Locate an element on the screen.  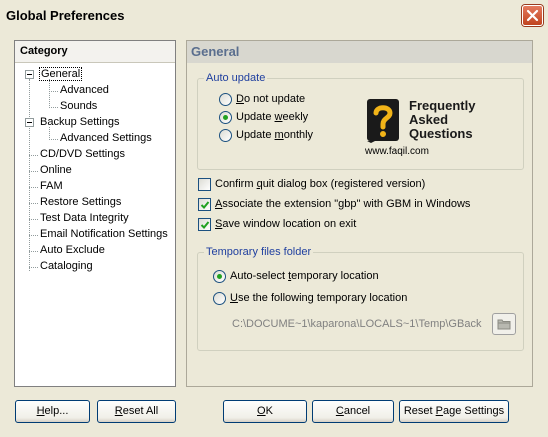
label-text: Confirm is located at coordinates (236, 184).